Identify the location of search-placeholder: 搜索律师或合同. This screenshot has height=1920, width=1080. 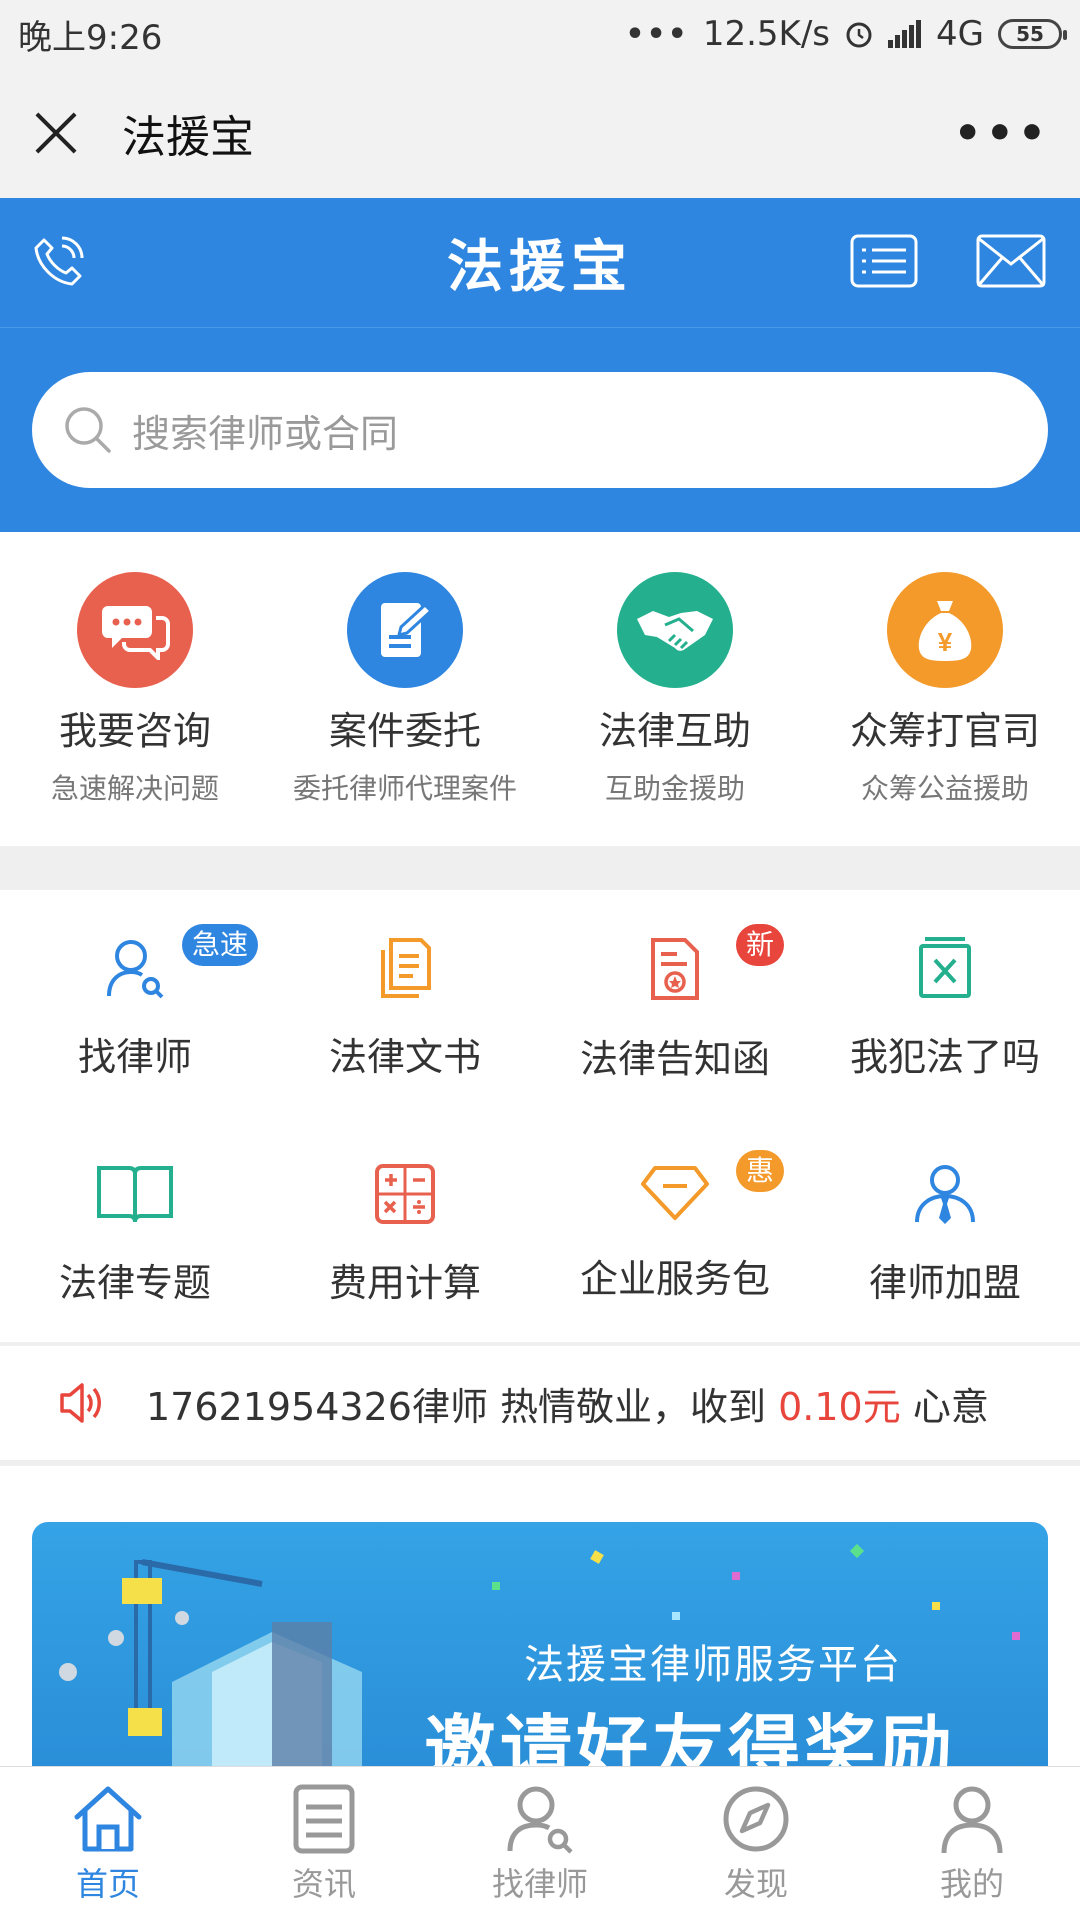
(265, 433).